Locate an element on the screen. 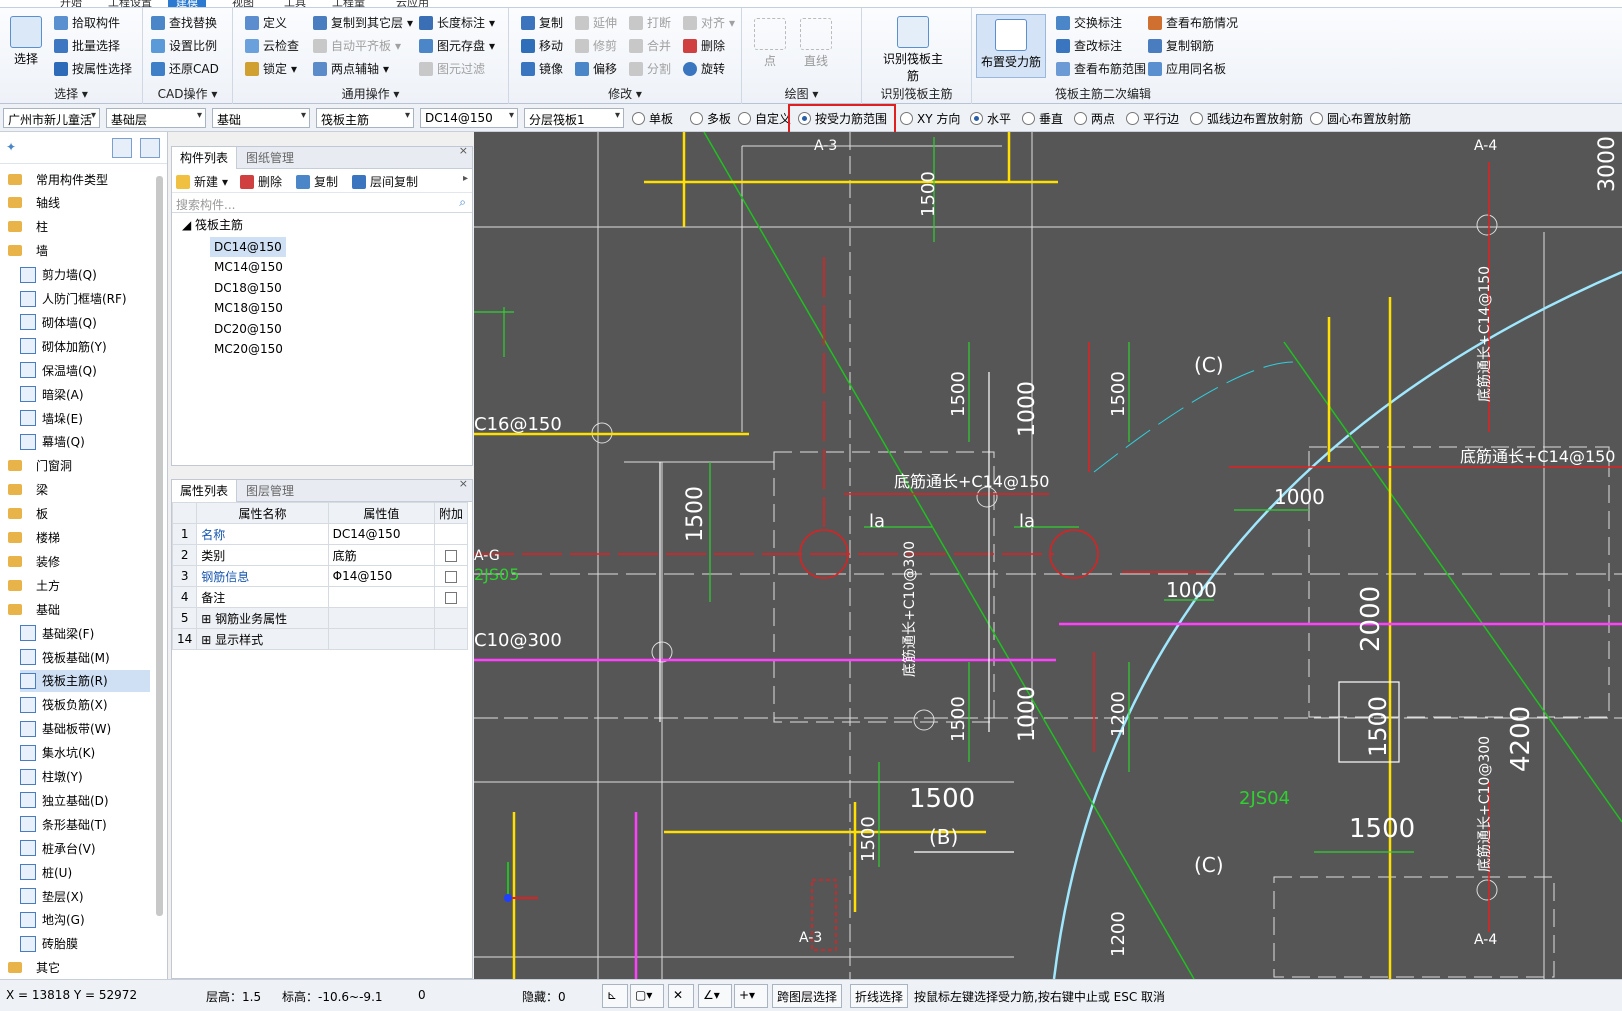 This screenshot has height=1011, width=1622. place-rebar-button: 布置受力筋 is located at coordinates (1011, 46).